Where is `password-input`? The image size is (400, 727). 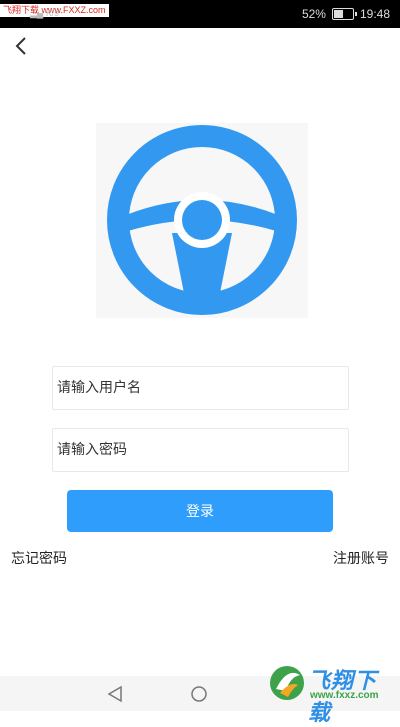 password-input is located at coordinates (200, 450).